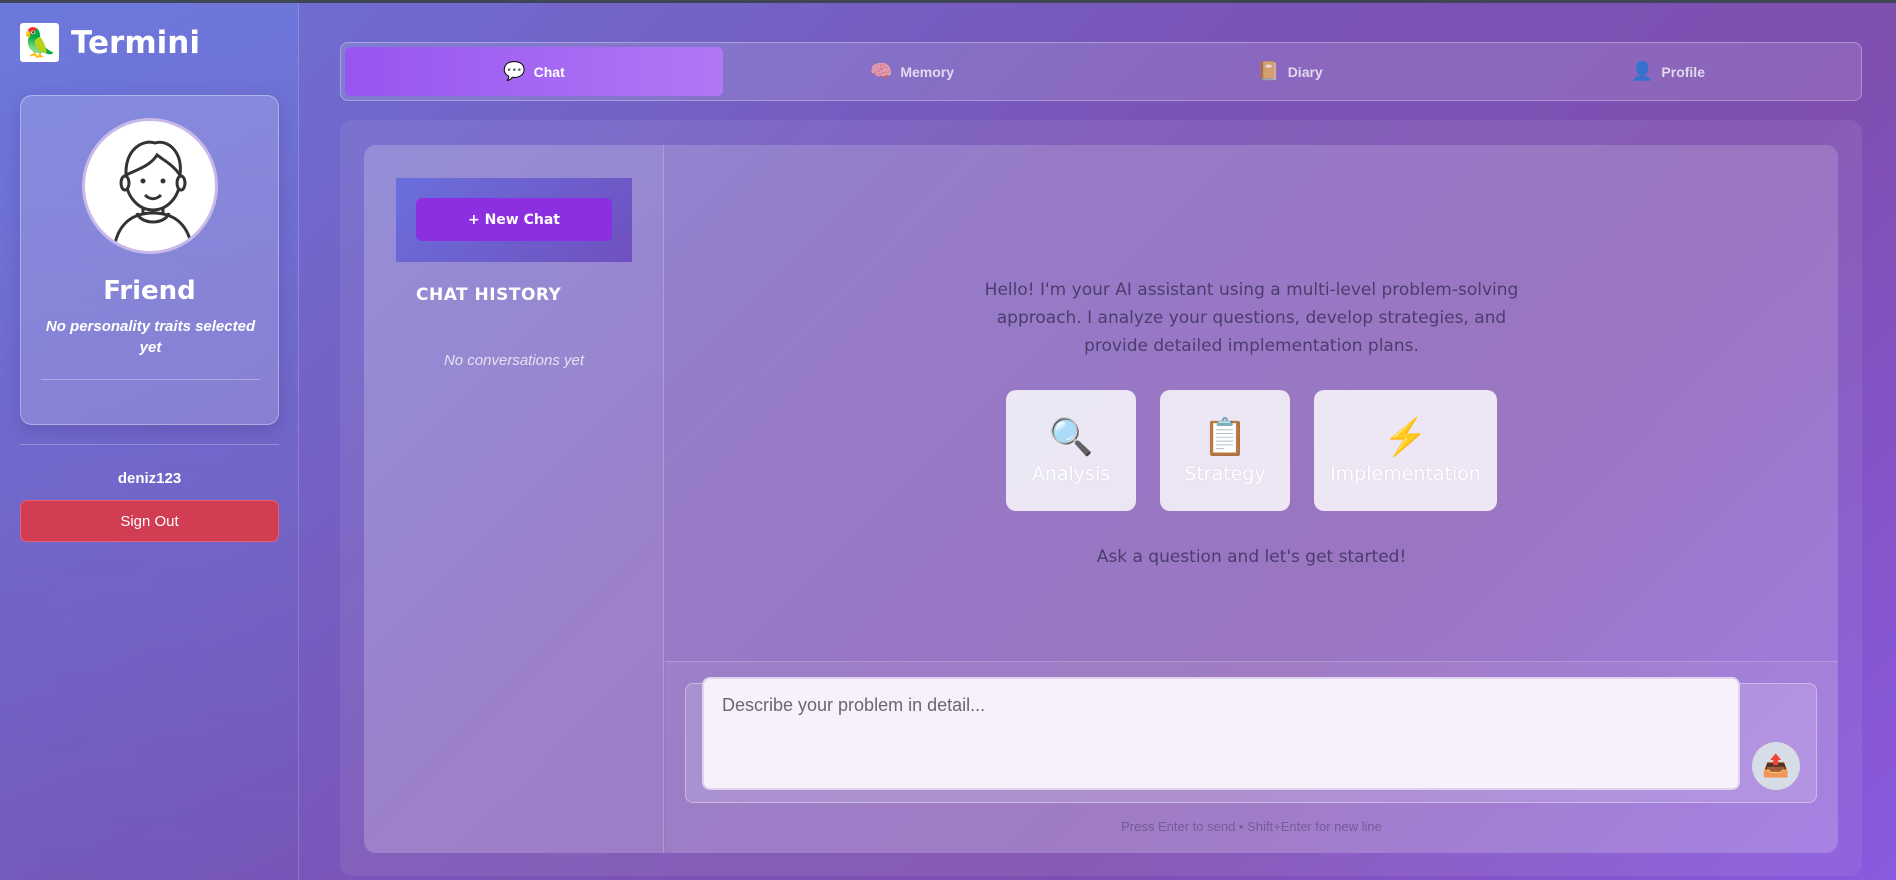 Image resolution: width=1896 pixels, height=880 pixels. Describe the element at coordinates (135, 42) in the screenshot. I see `app-name: Termini` at that location.